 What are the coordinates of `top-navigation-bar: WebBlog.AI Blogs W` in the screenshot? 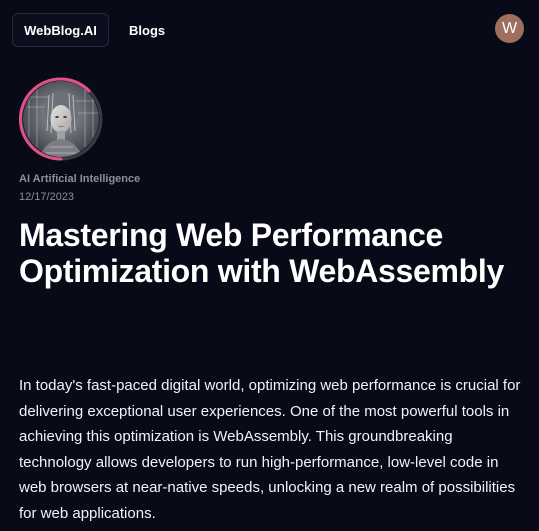 It's located at (269, 31).